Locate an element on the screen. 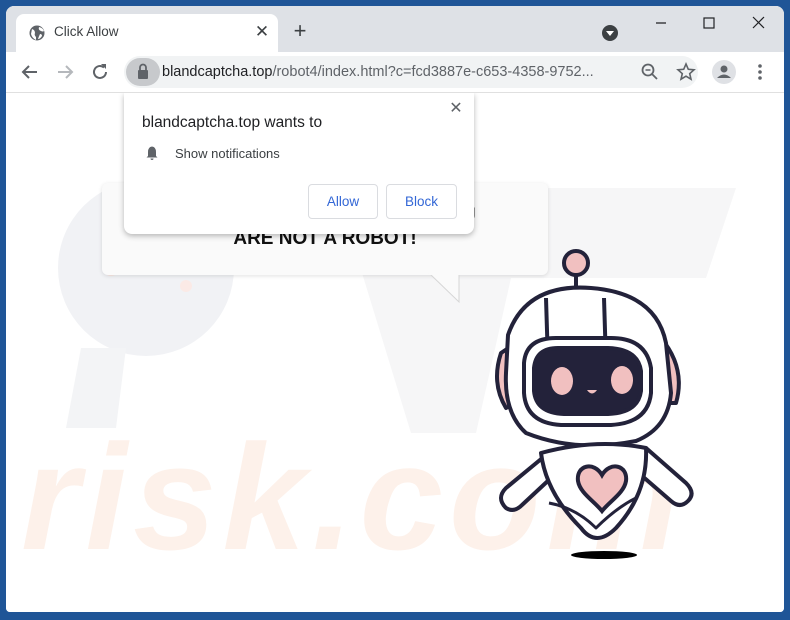  new-tab-button: + is located at coordinates (300, 31).